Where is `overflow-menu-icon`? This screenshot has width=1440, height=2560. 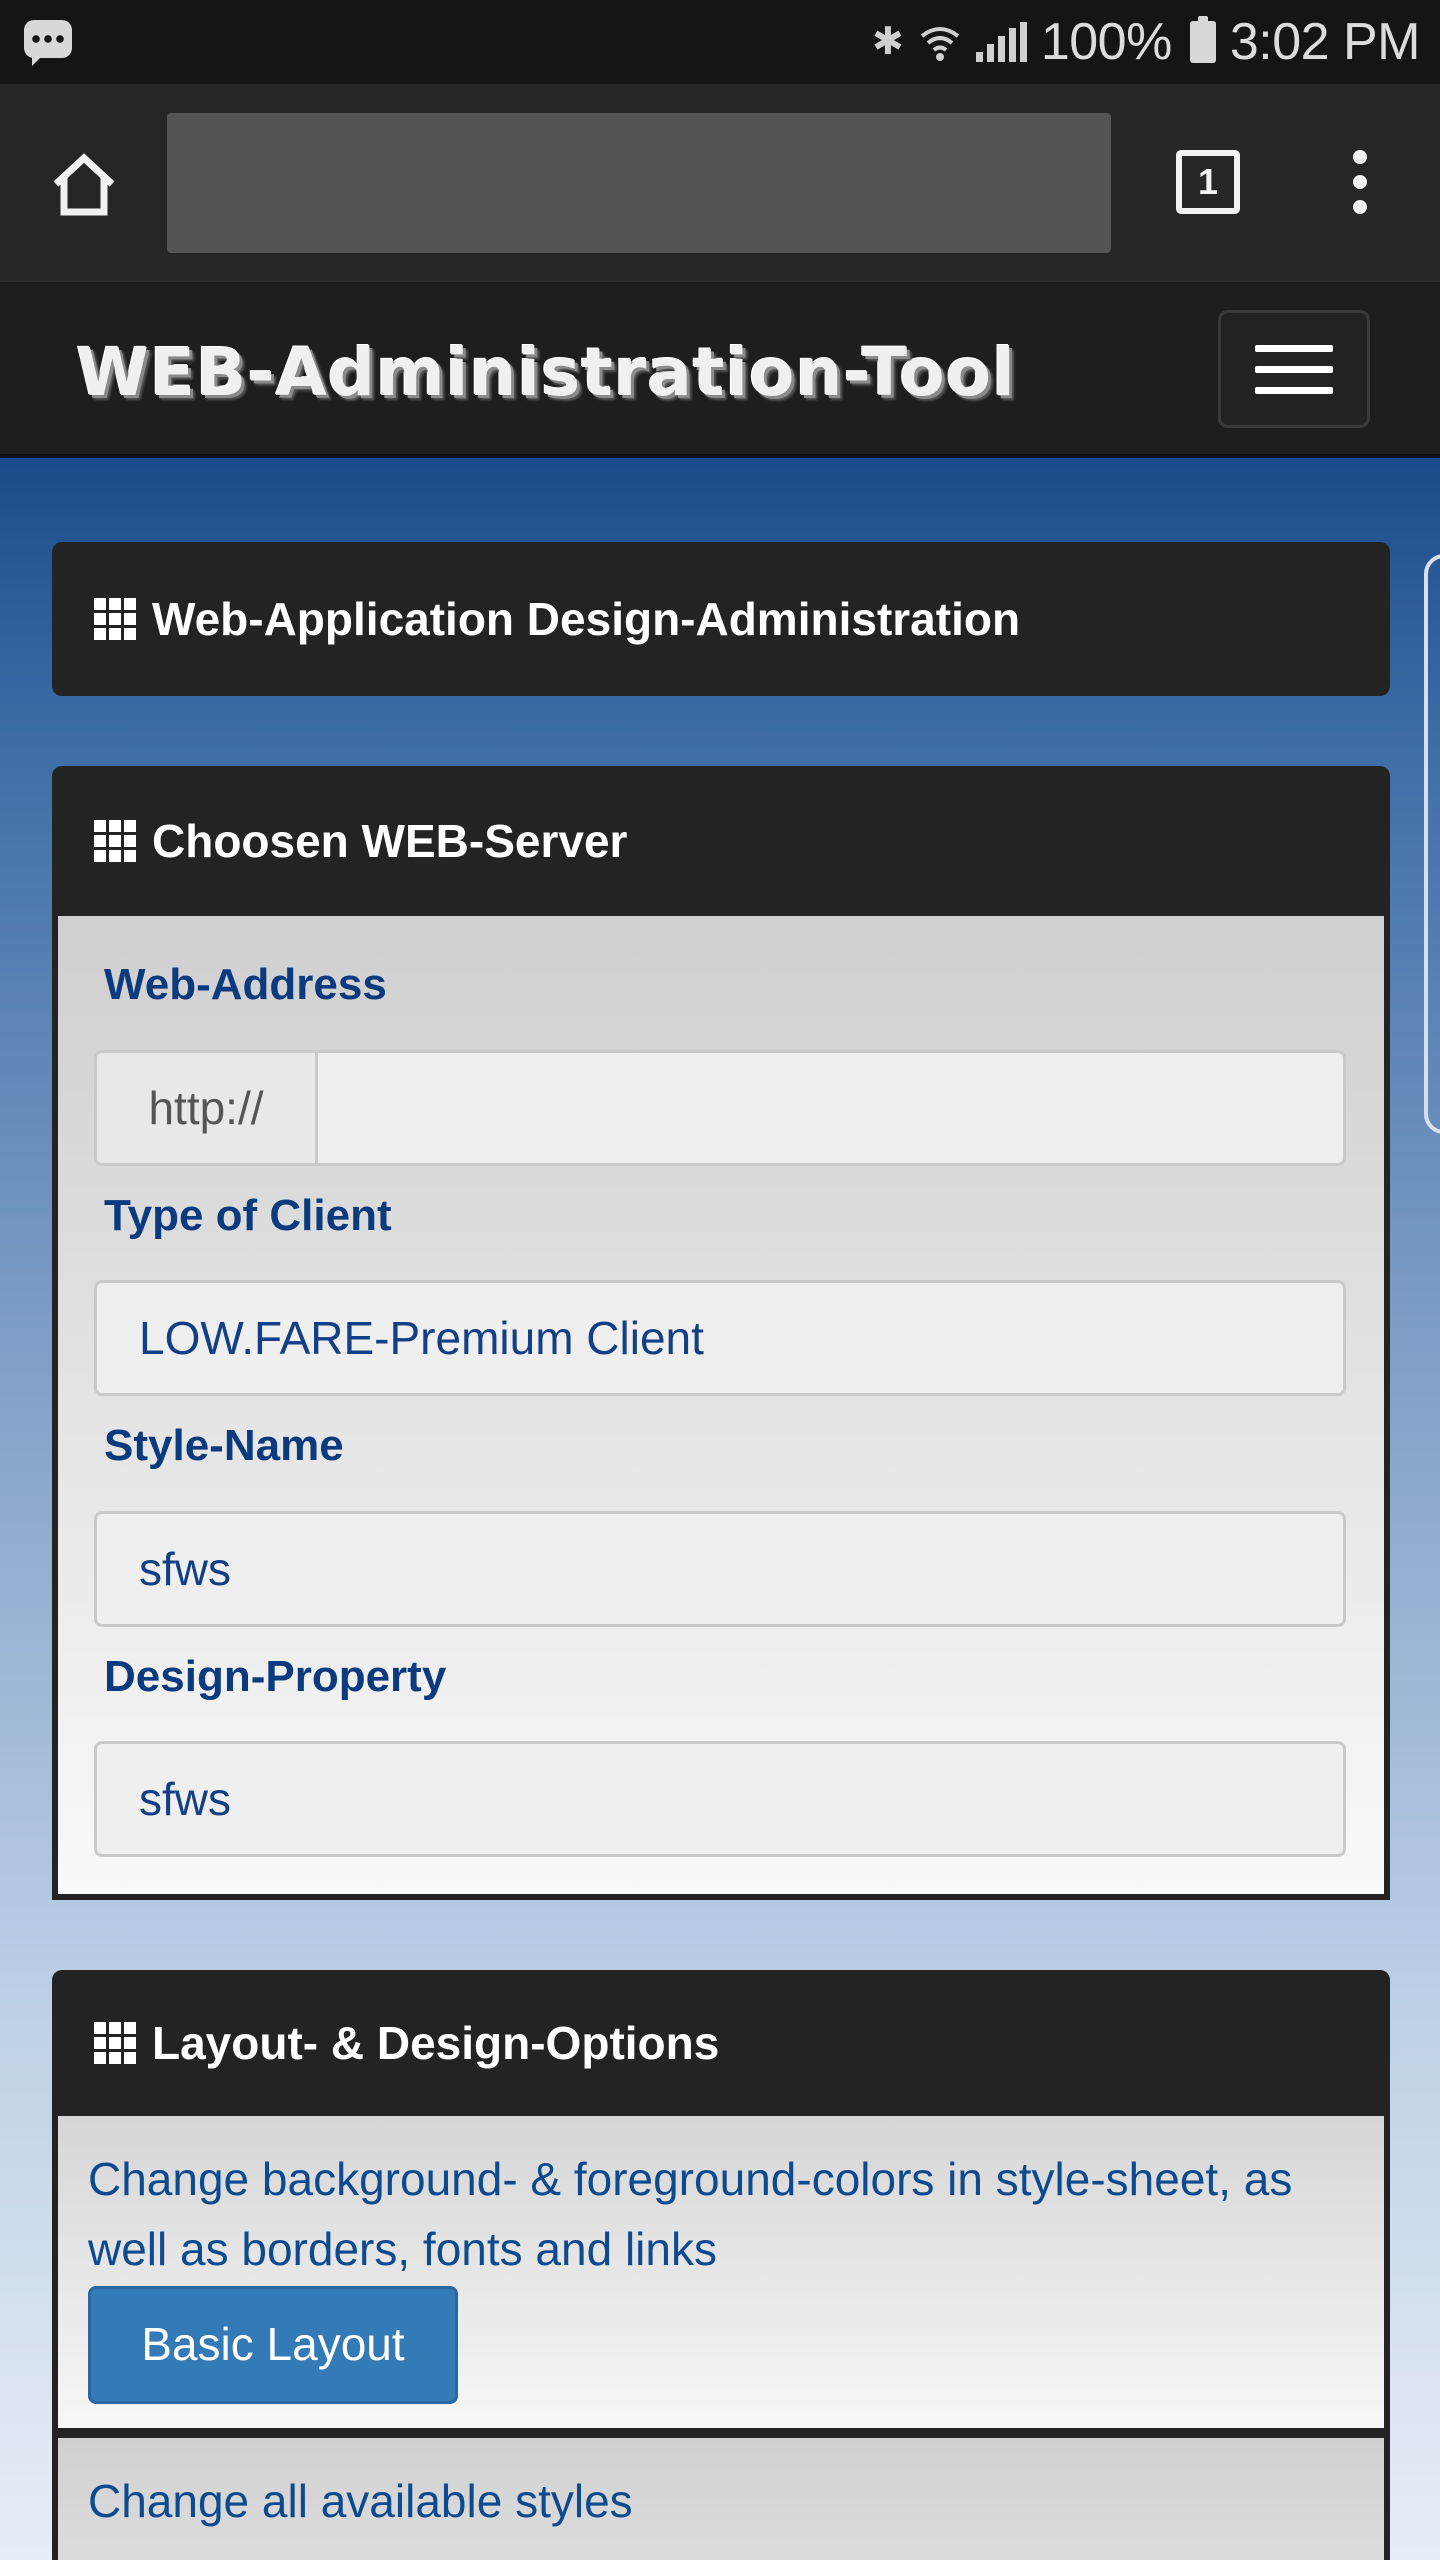 overflow-menu-icon is located at coordinates (1360, 182).